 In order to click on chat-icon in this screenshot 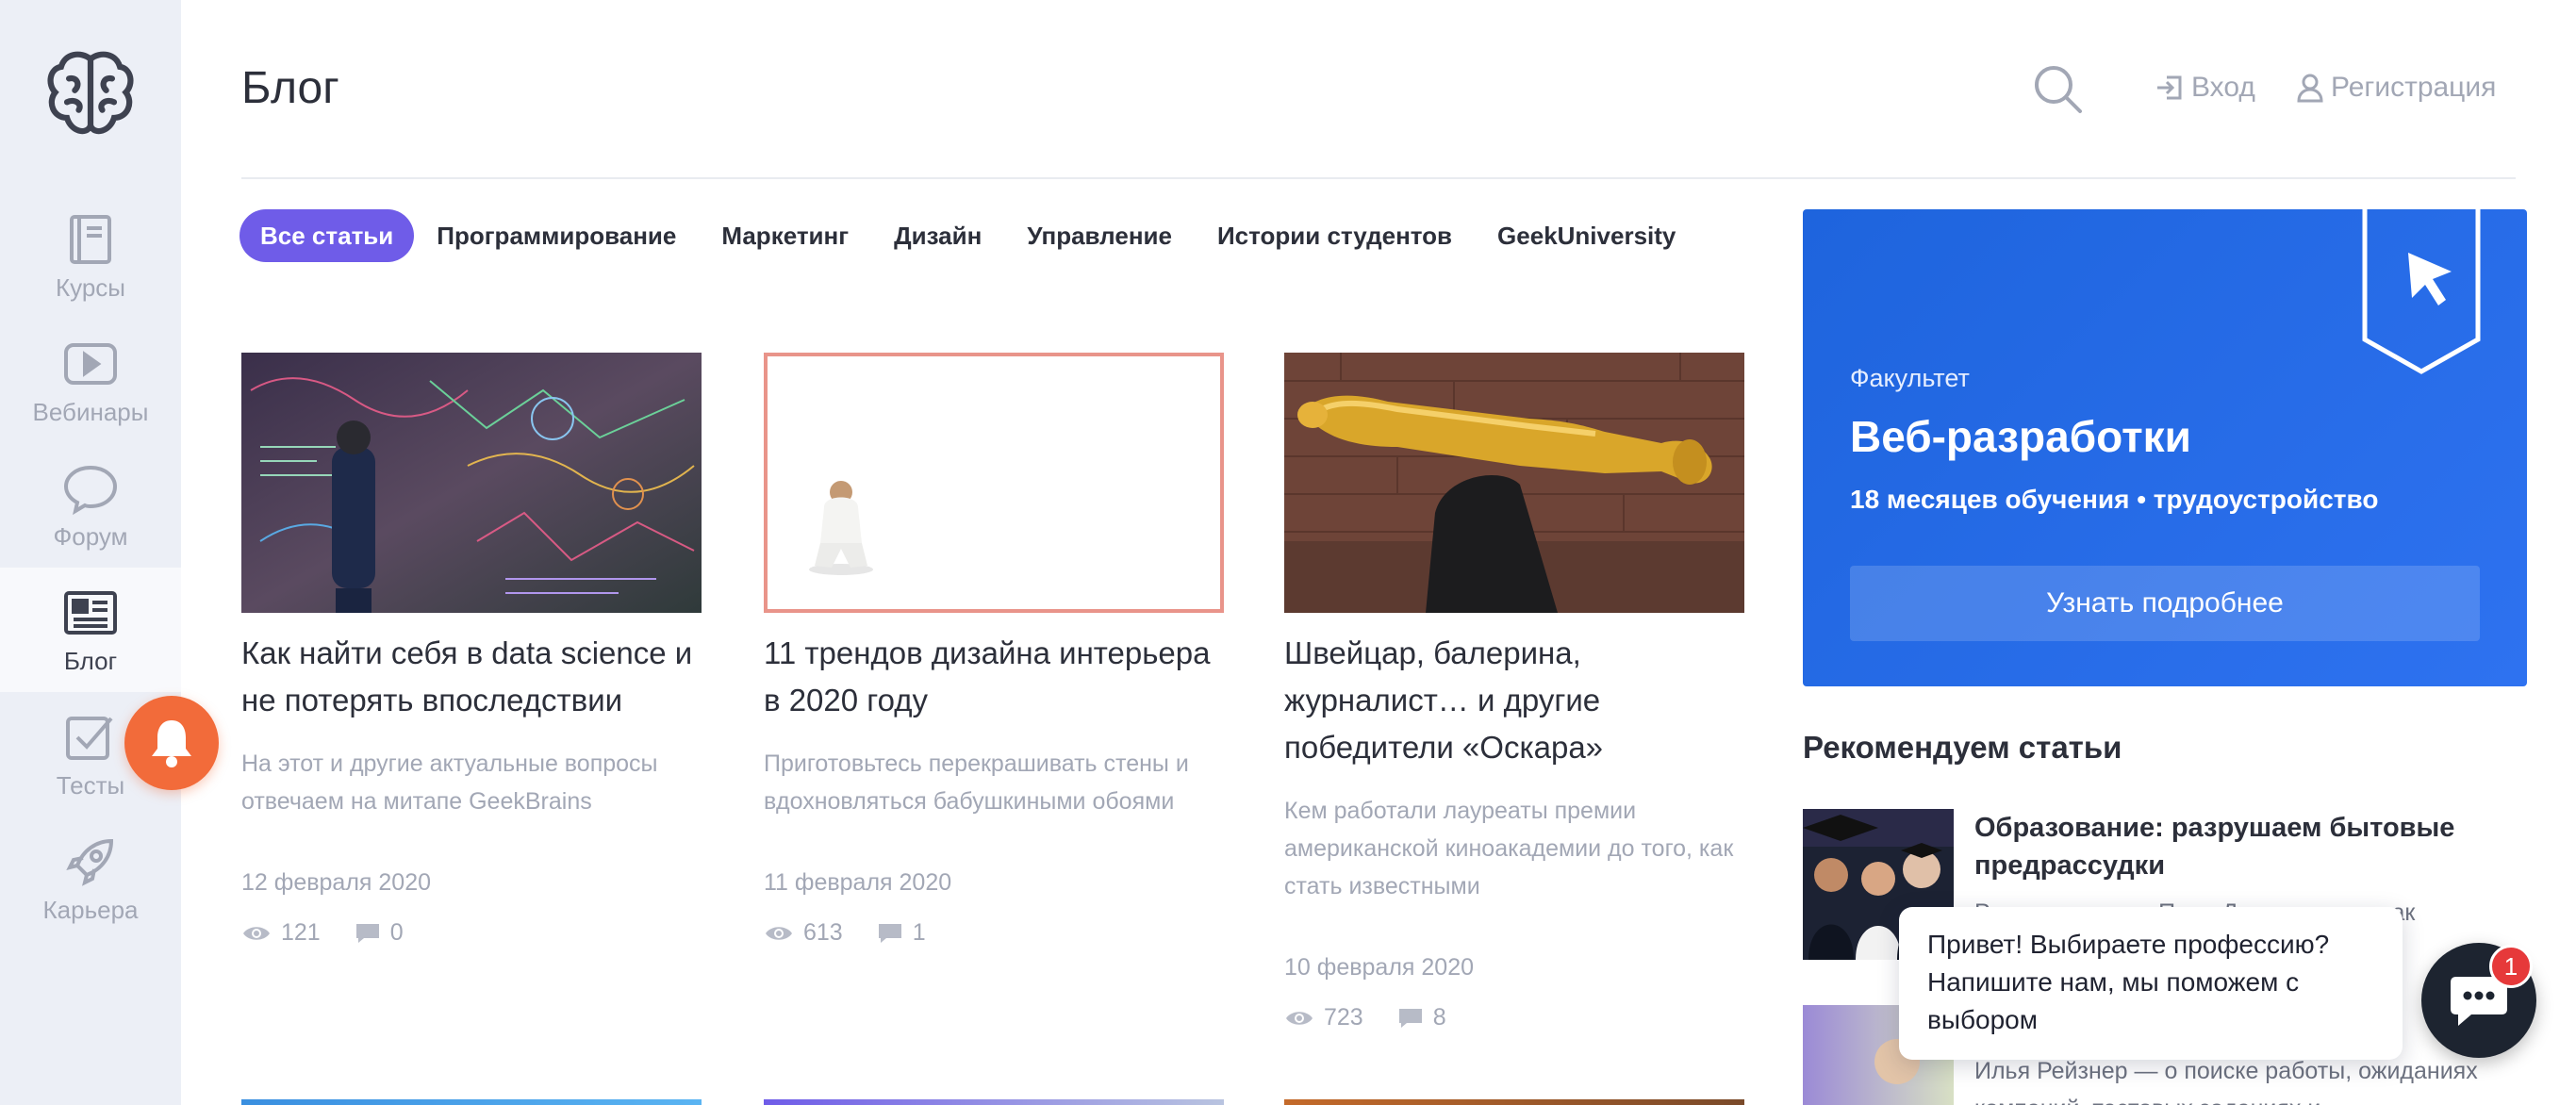, I will do `click(90, 488)`.